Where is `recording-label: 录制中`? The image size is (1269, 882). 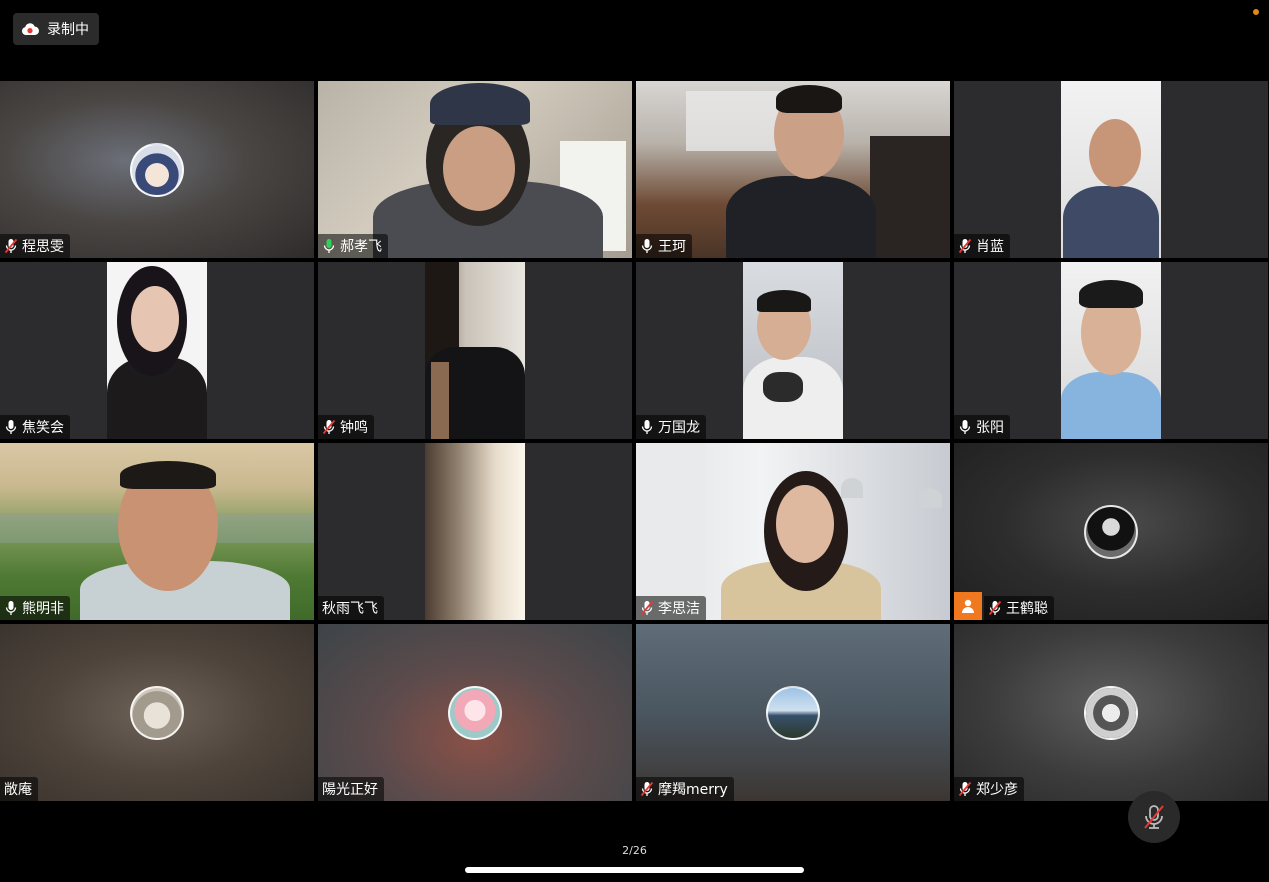 recording-label: 录制中 is located at coordinates (68, 30).